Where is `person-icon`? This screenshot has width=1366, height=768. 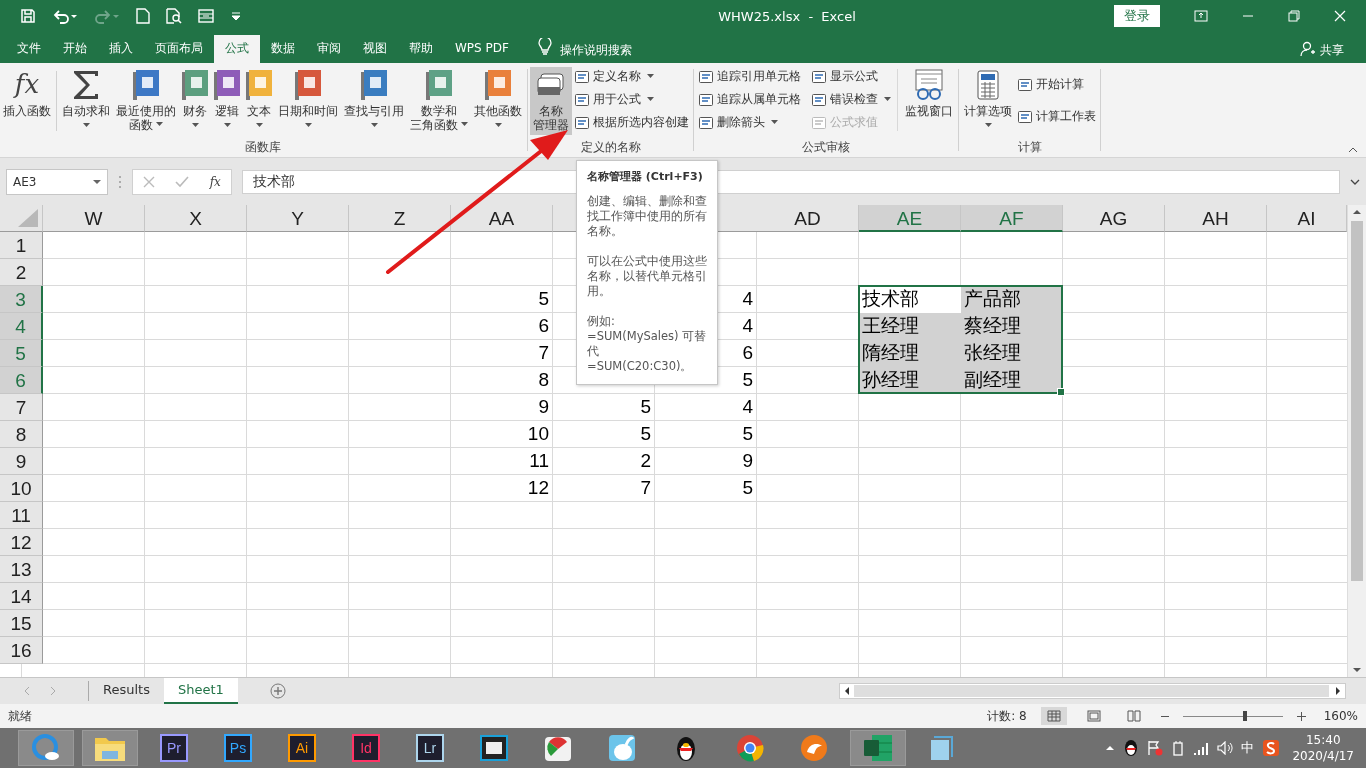 person-icon is located at coordinates (1308, 48).